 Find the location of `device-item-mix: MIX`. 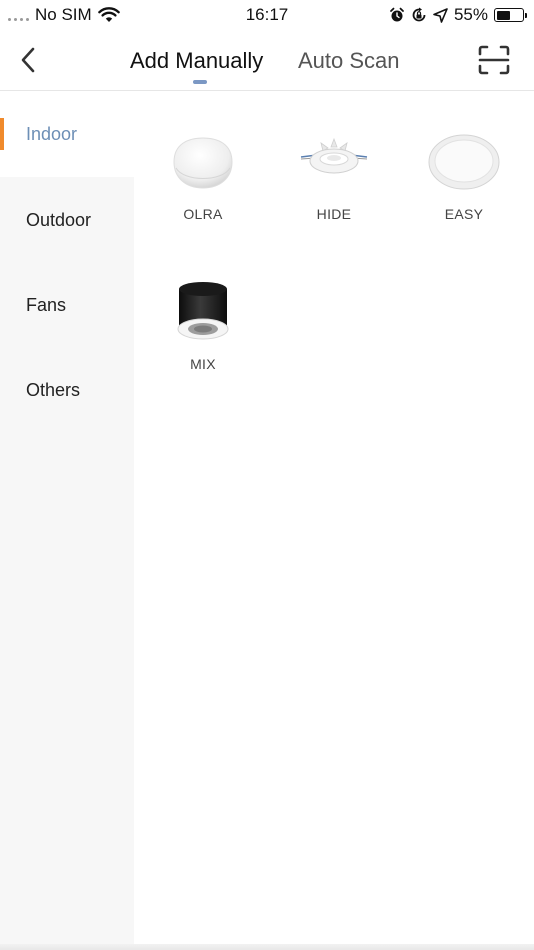

device-item-mix: MIX is located at coordinates (203, 344).